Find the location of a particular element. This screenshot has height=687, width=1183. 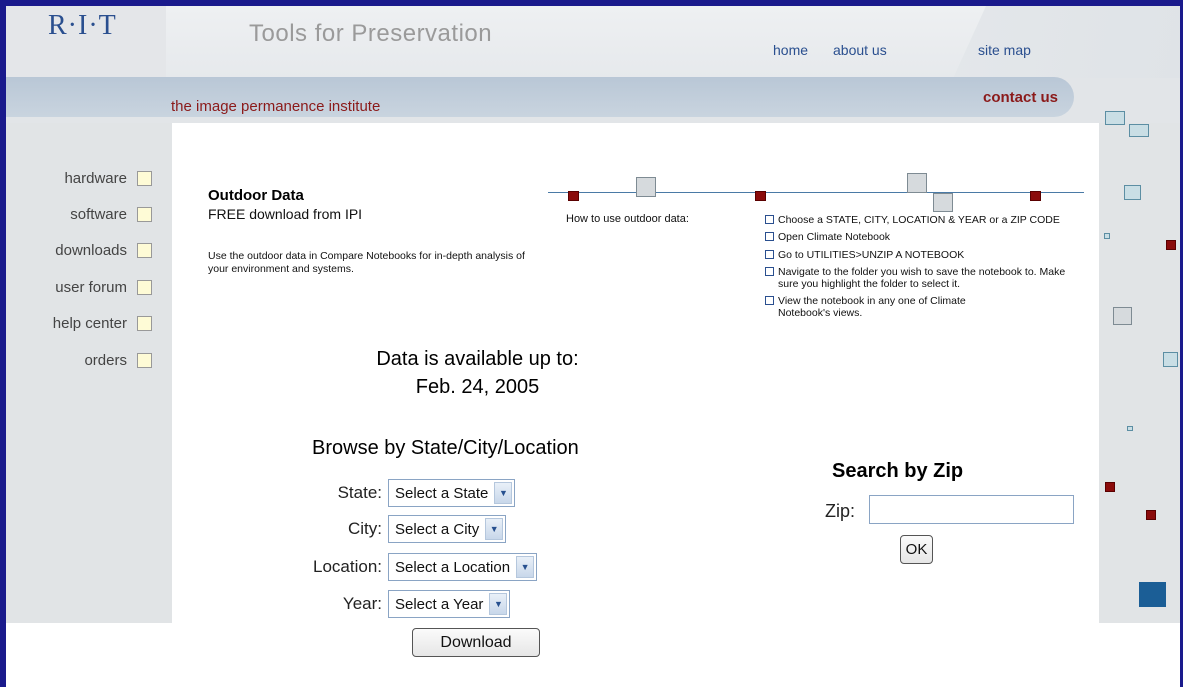

browse-title: Browse by State/City/Location is located at coordinates (445, 448).